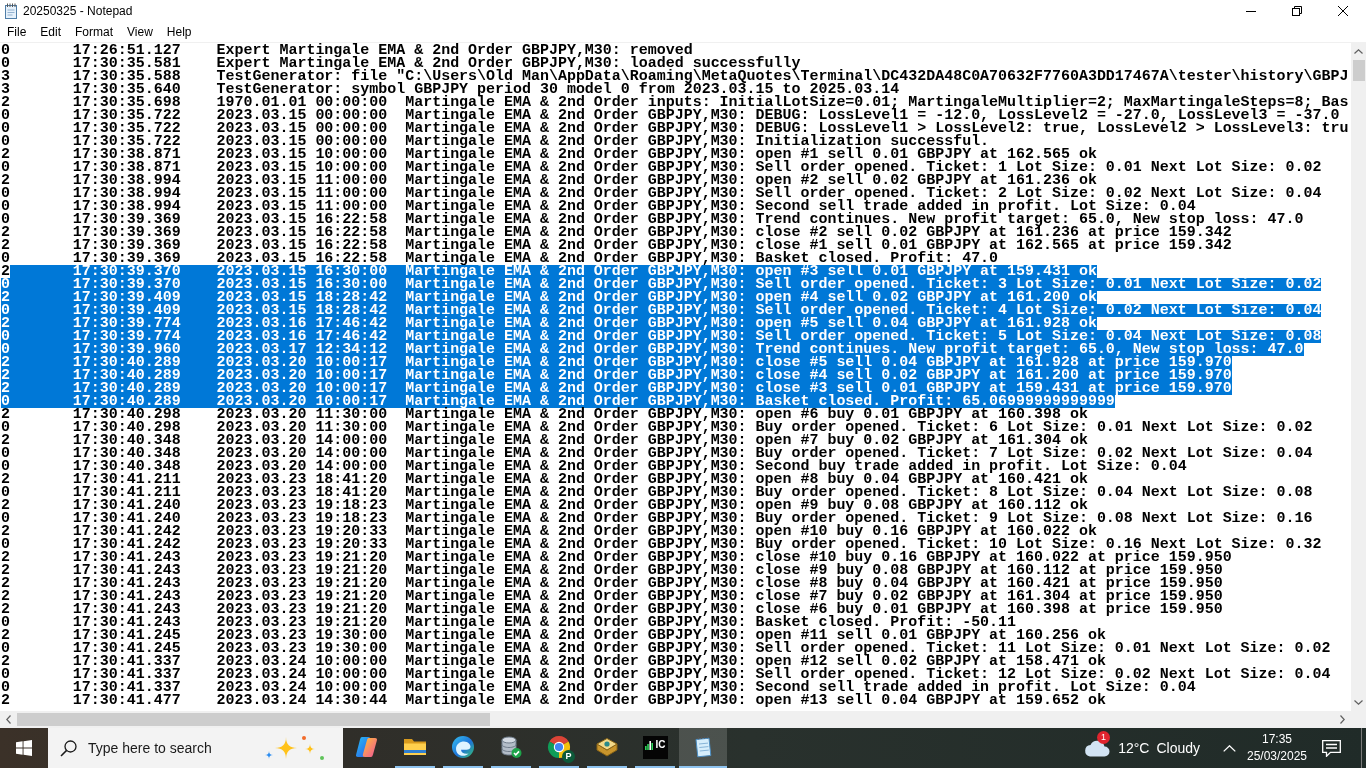 The height and width of the screenshot is (768, 1366). I want to click on text-line: 2 17:30:41.243 2023.03.23 19:21:20 Martingale EMA & 2nd Order GBPJPY,M30: close #9 buy 0.08 GBPJPY at 160.112 at price 159.950, so click(612, 570).